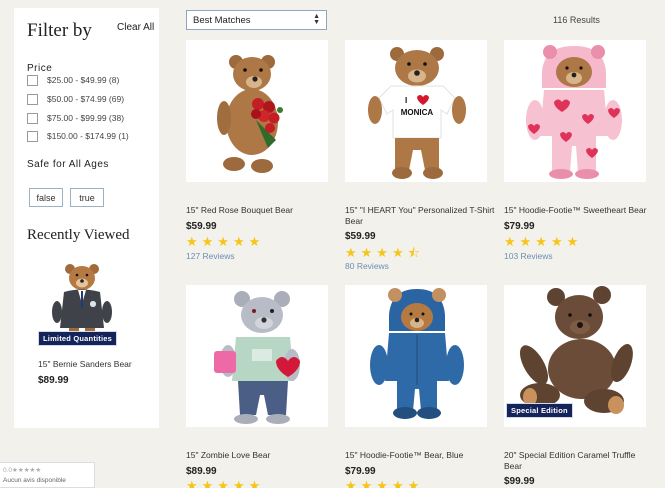 The height and width of the screenshot is (488, 665). What do you see at coordinates (87, 197) in the screenshot?
I see `age-filter-true: true` at bounding box center [87, 197].